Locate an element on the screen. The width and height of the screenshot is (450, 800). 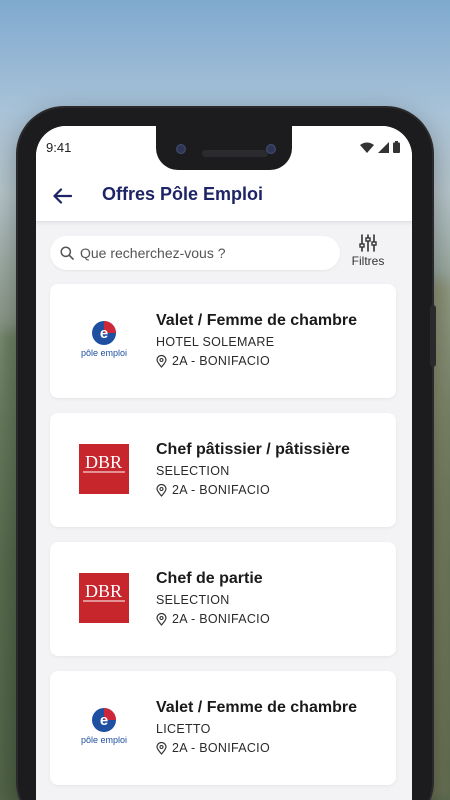
search-bar is located at coordinates (195, 253).